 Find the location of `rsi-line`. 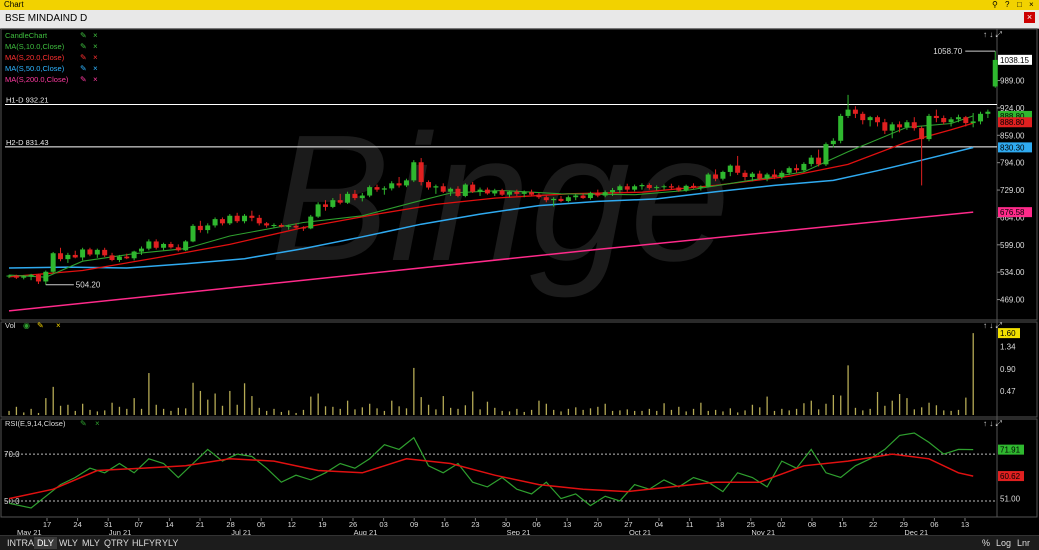

rsi-line is located at coordinates (491, 470).